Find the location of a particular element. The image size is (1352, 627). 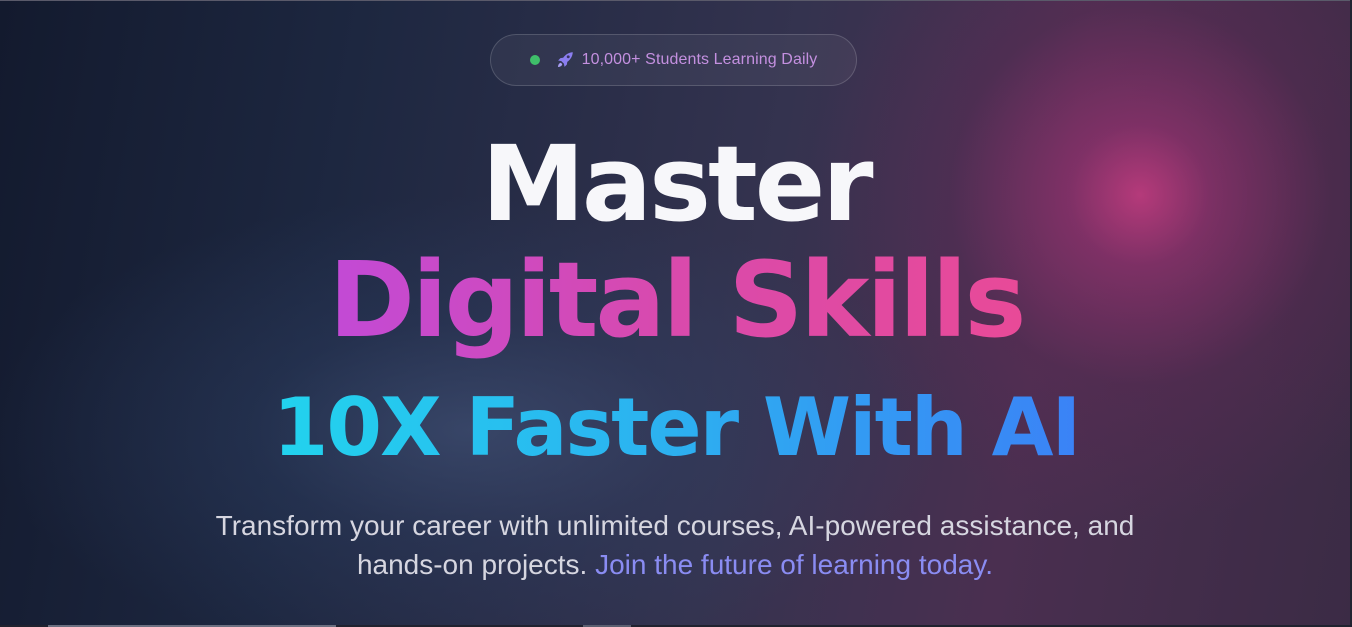

students-badge: 10,000+ Students Learning Daily is located at coordinates (673, 60).